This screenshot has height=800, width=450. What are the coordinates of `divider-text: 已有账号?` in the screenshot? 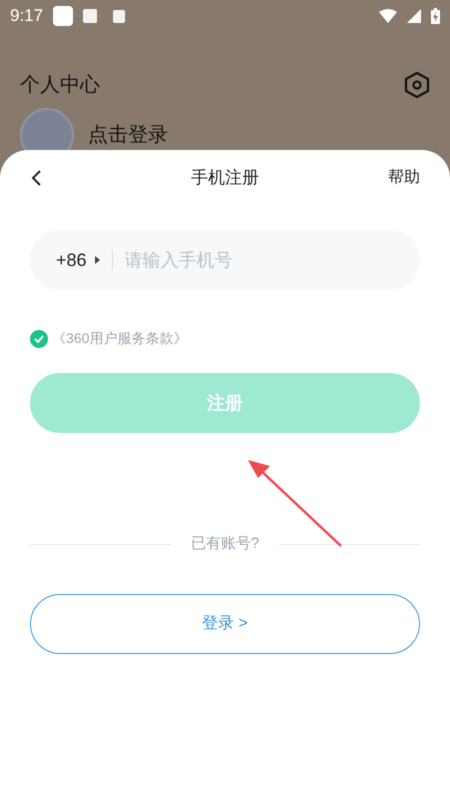 It's located at (225, 544).